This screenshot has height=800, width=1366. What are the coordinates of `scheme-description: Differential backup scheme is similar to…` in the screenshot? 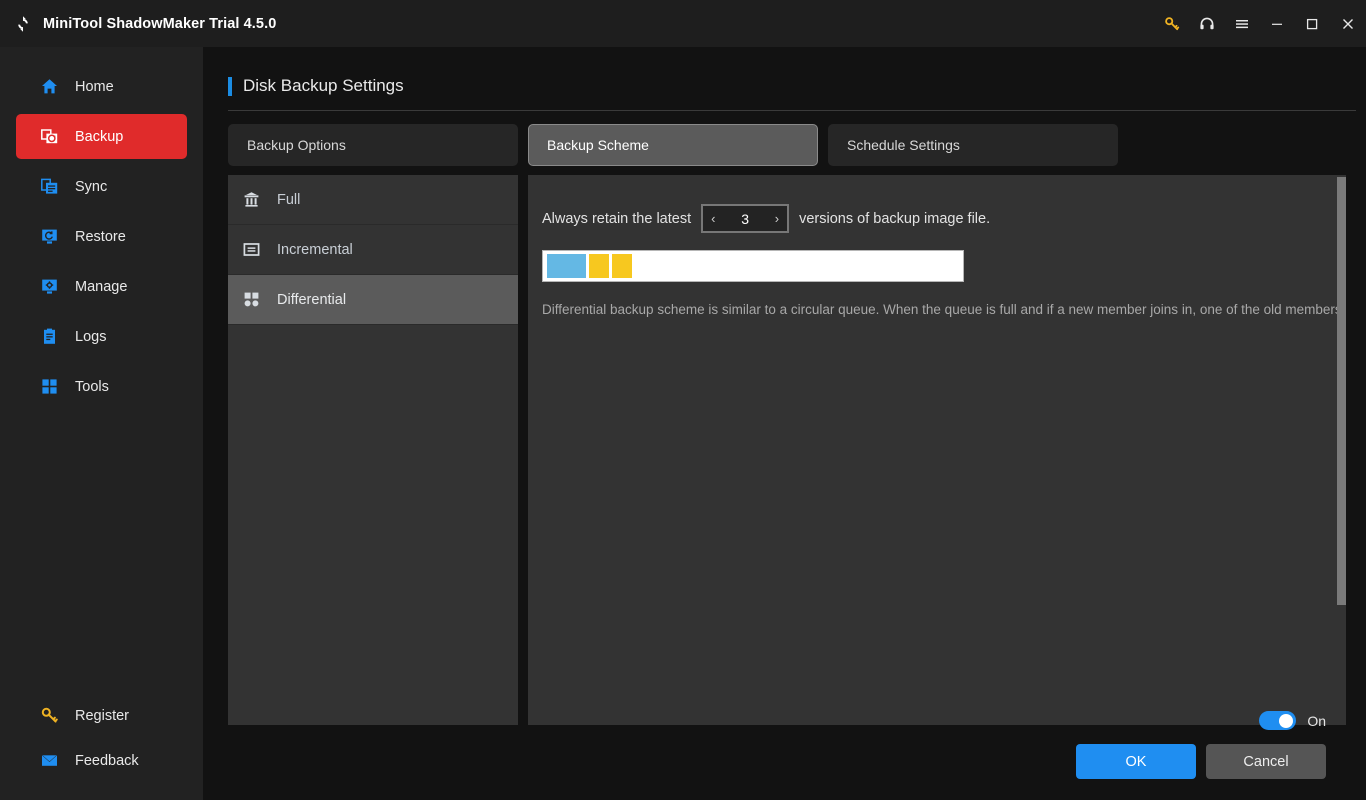 It's located at (944, 309).